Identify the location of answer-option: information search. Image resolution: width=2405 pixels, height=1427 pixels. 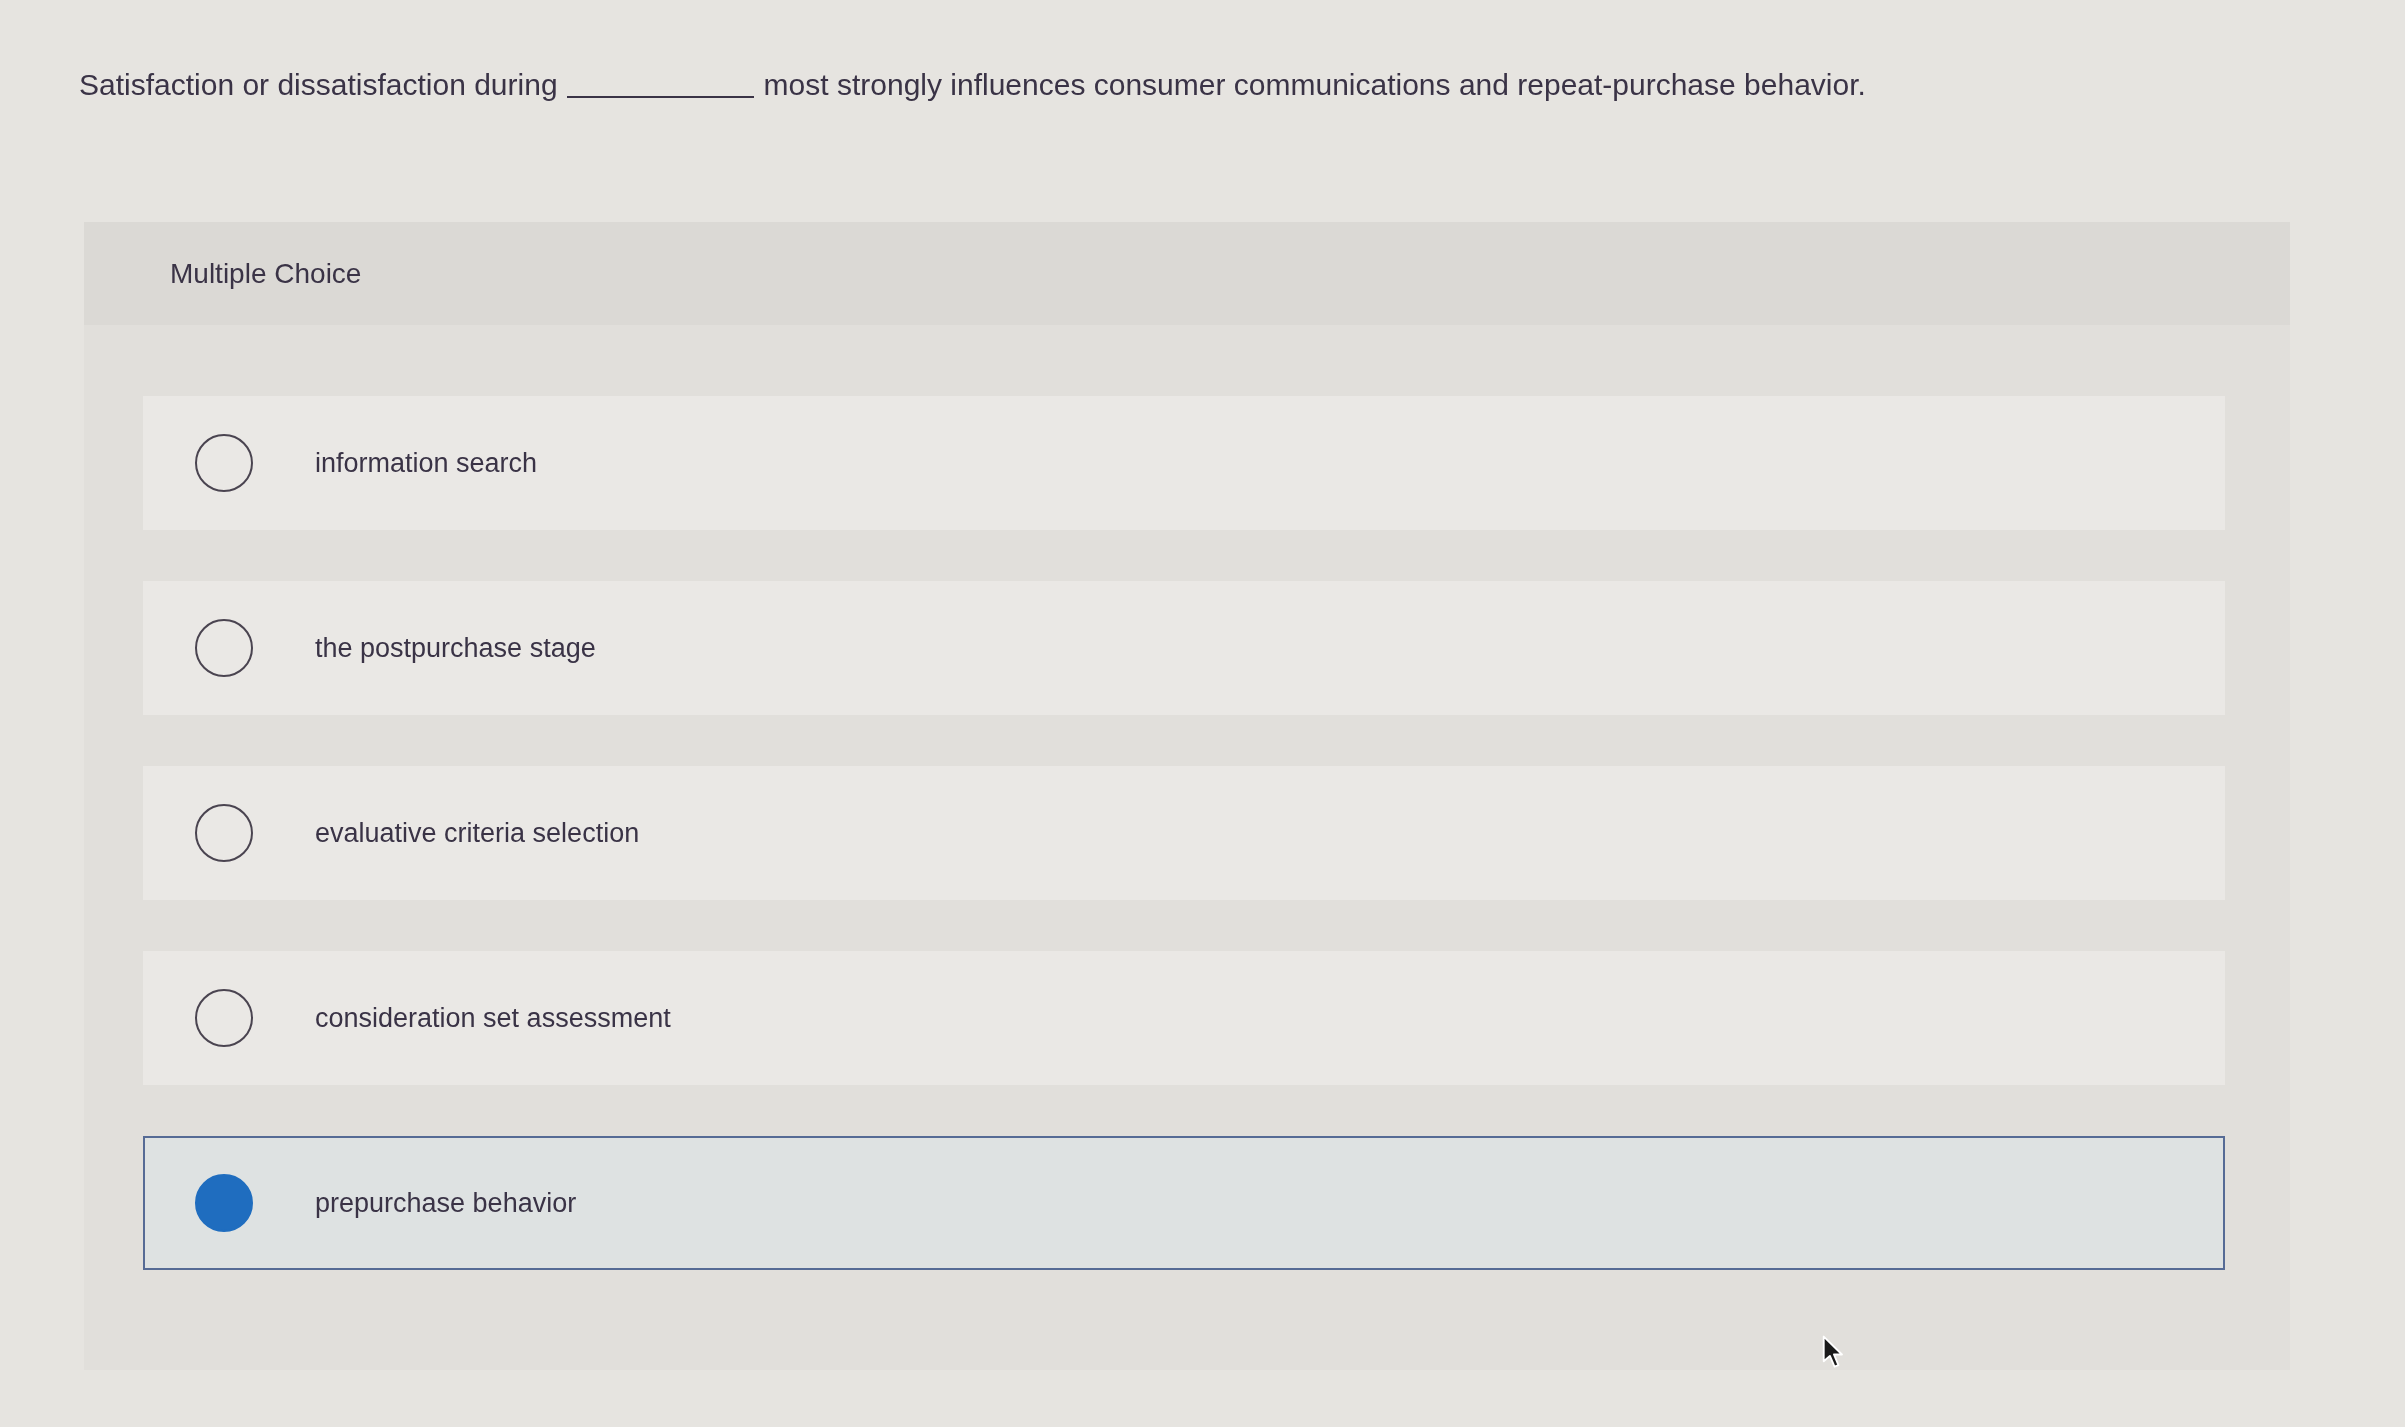
(1184, 463).